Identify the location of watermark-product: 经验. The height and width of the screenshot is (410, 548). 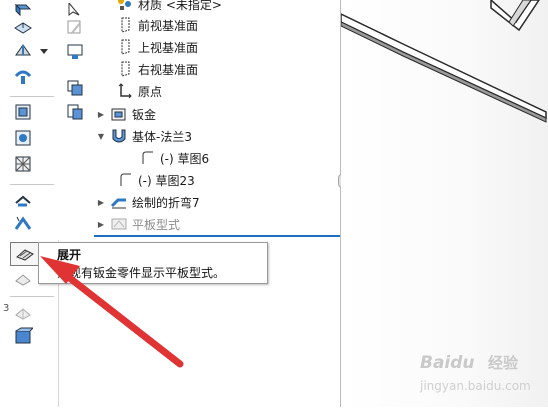
(503, 363).